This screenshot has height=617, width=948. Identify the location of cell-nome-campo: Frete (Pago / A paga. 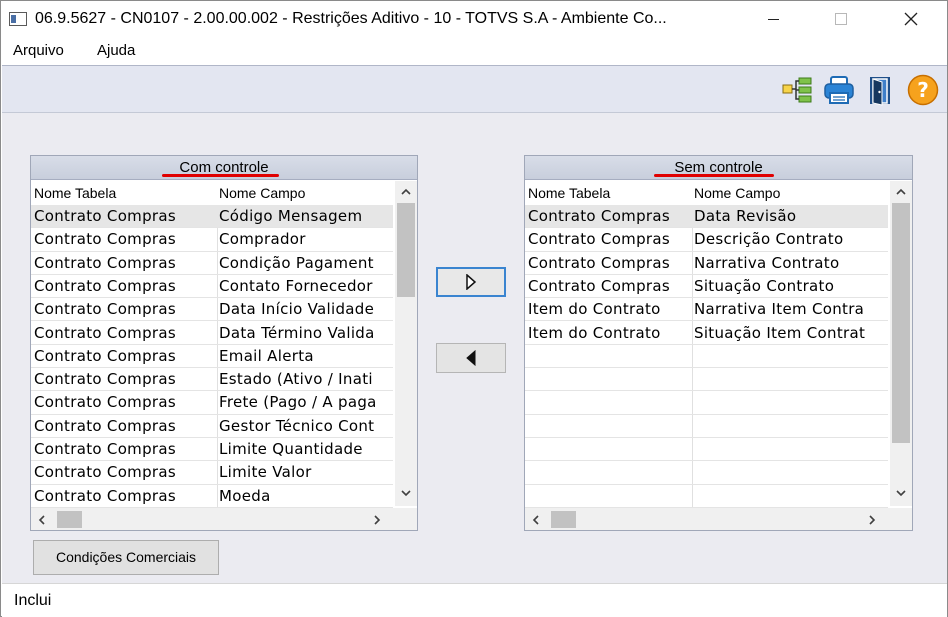
(298, 402).